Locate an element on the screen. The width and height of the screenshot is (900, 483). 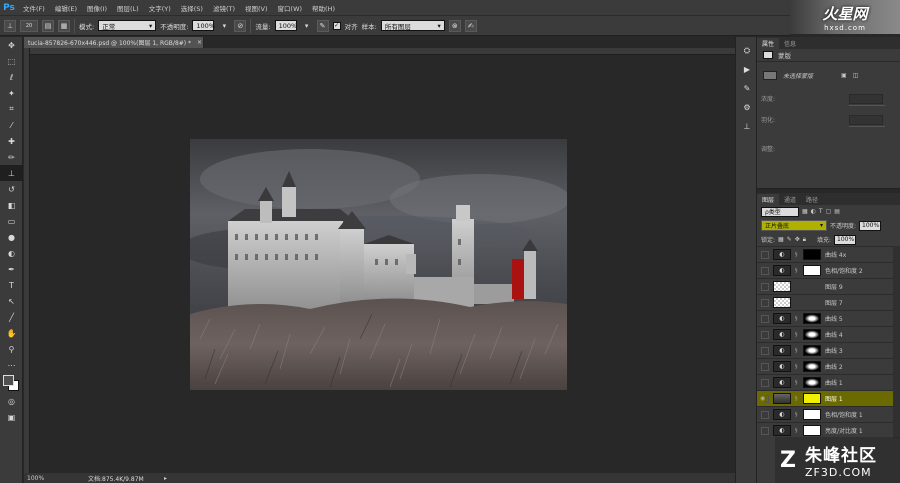
marquee-tool-icon: ⬚ is located at coordinates (11, 61).